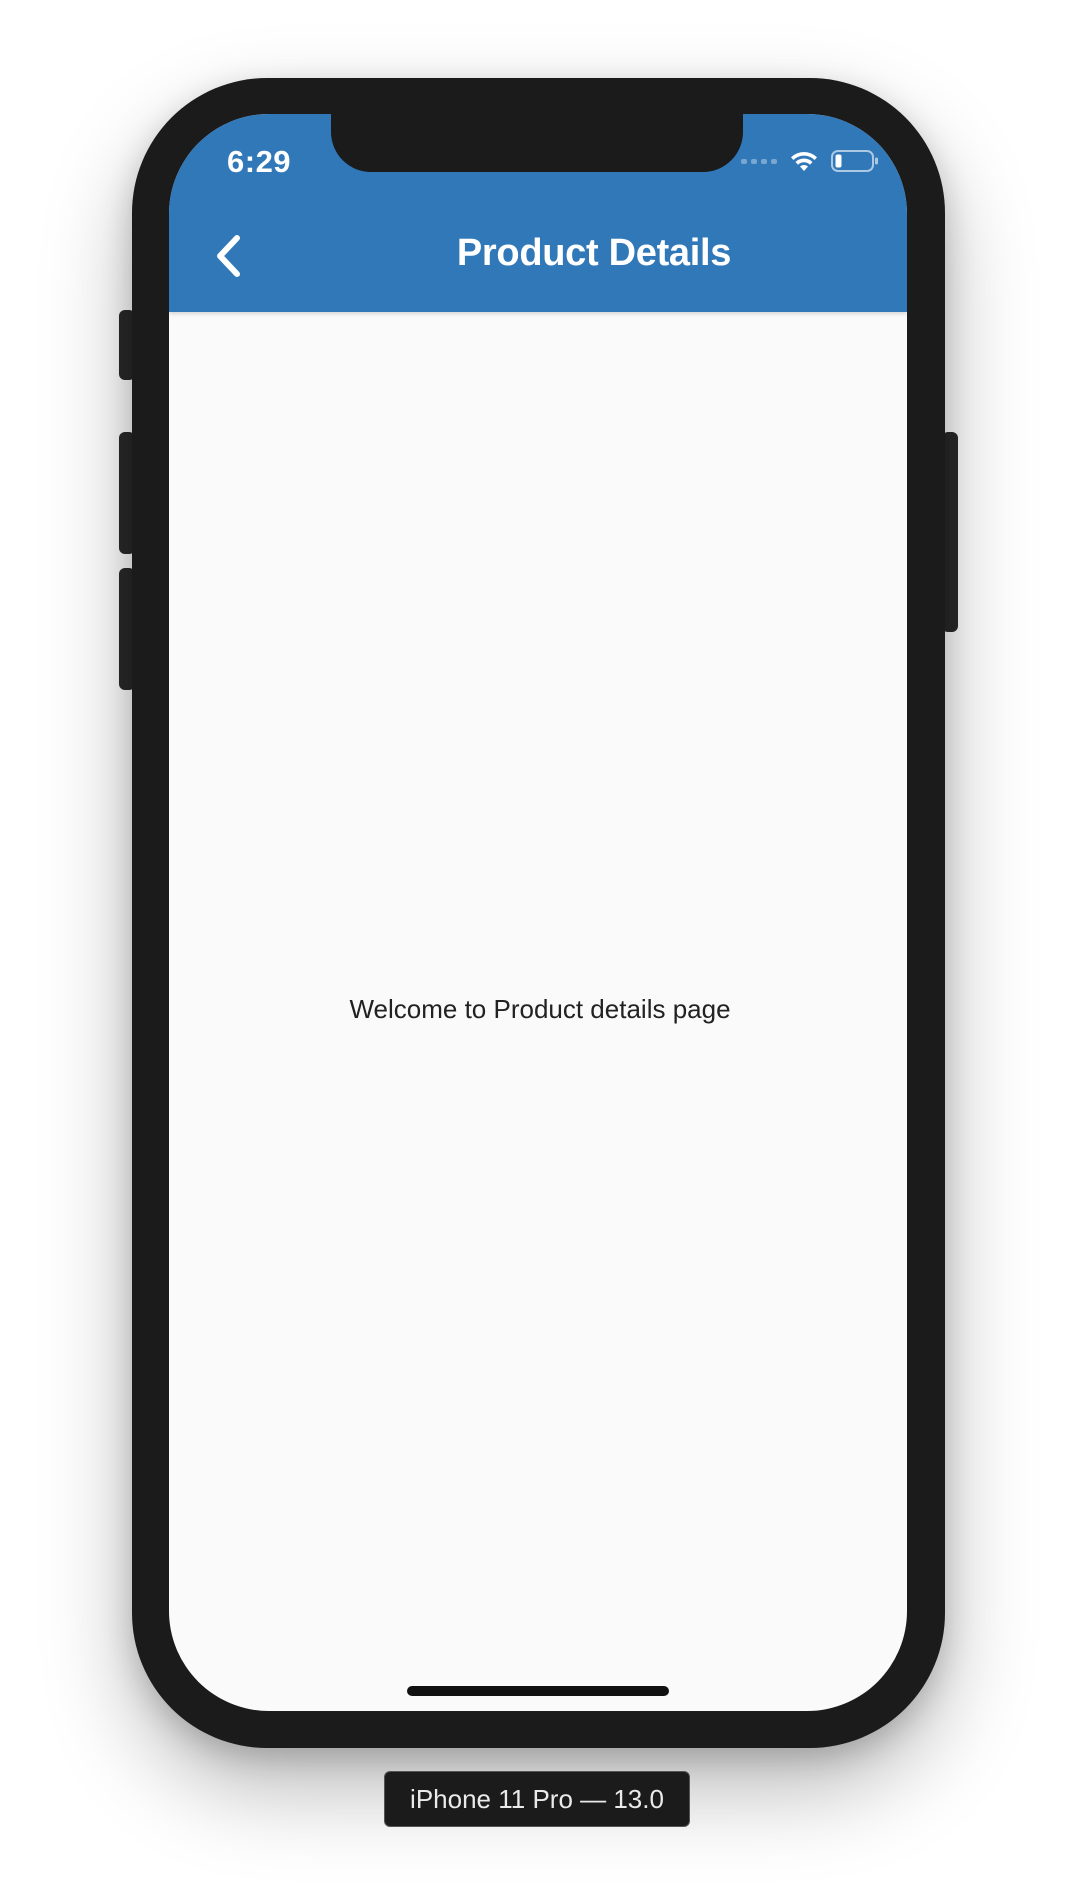  Describe the element at coordinates (537, 143) in the screenshot. I see `device-notch` at that location.